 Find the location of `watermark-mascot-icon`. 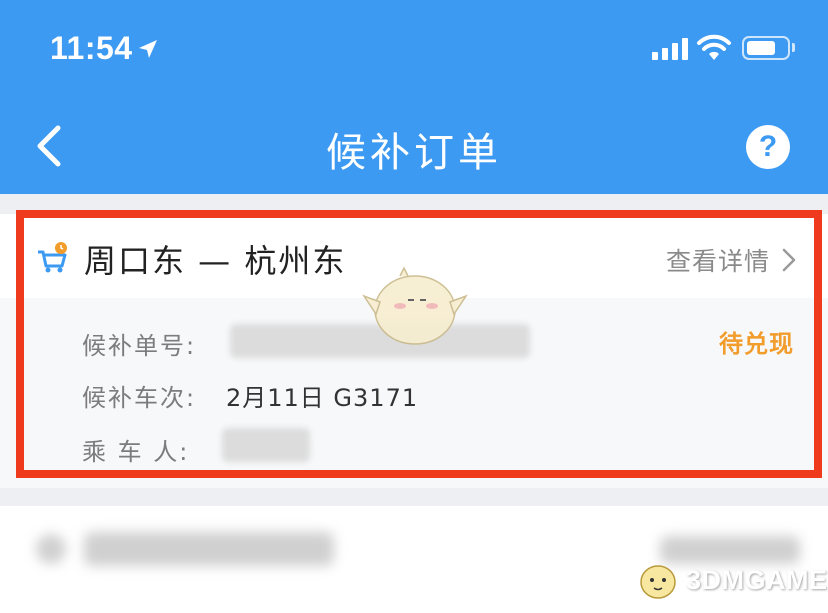

watermark-mascot-icon is located at coordinates (658, 582).